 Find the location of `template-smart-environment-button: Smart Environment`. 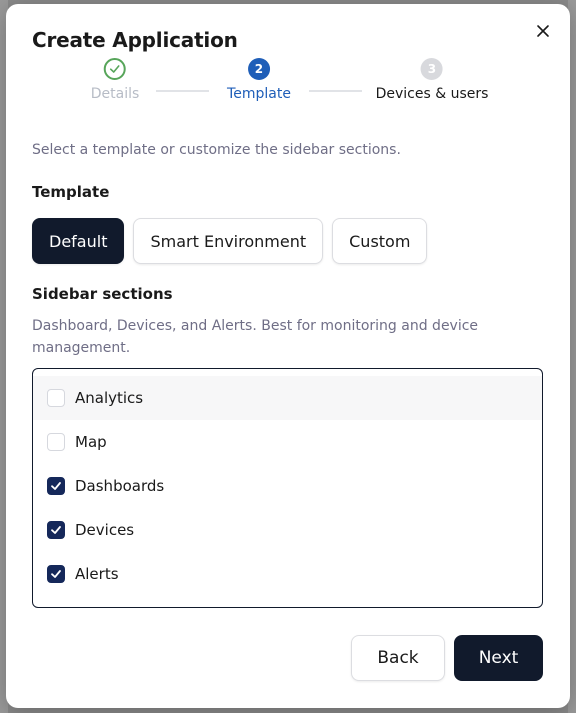

template-smart-environment-button: Smart Environment is located at coordinates (228, 241).